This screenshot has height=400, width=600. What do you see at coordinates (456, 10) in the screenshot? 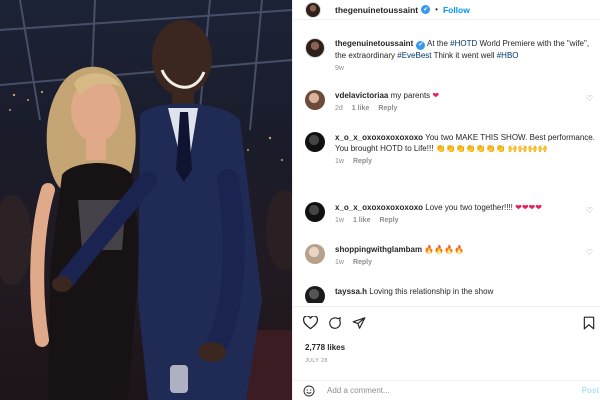
I see `follow-button: Follow` at bounding box center [456, 10].